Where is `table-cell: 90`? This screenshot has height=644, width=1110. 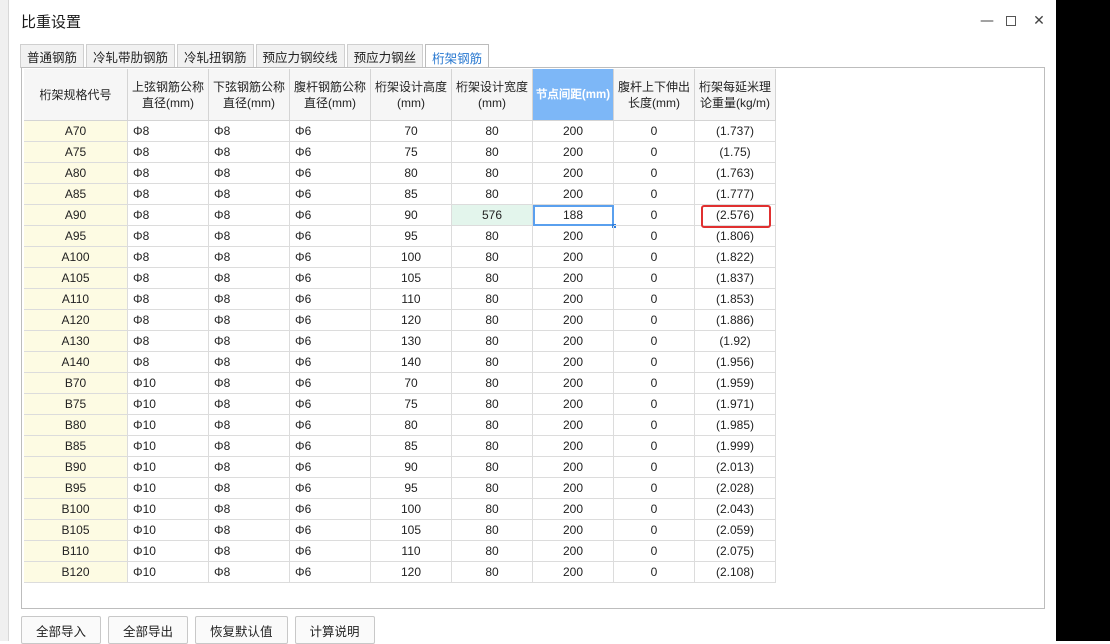
table-cell: 90 is located at coordinates (411, 467).